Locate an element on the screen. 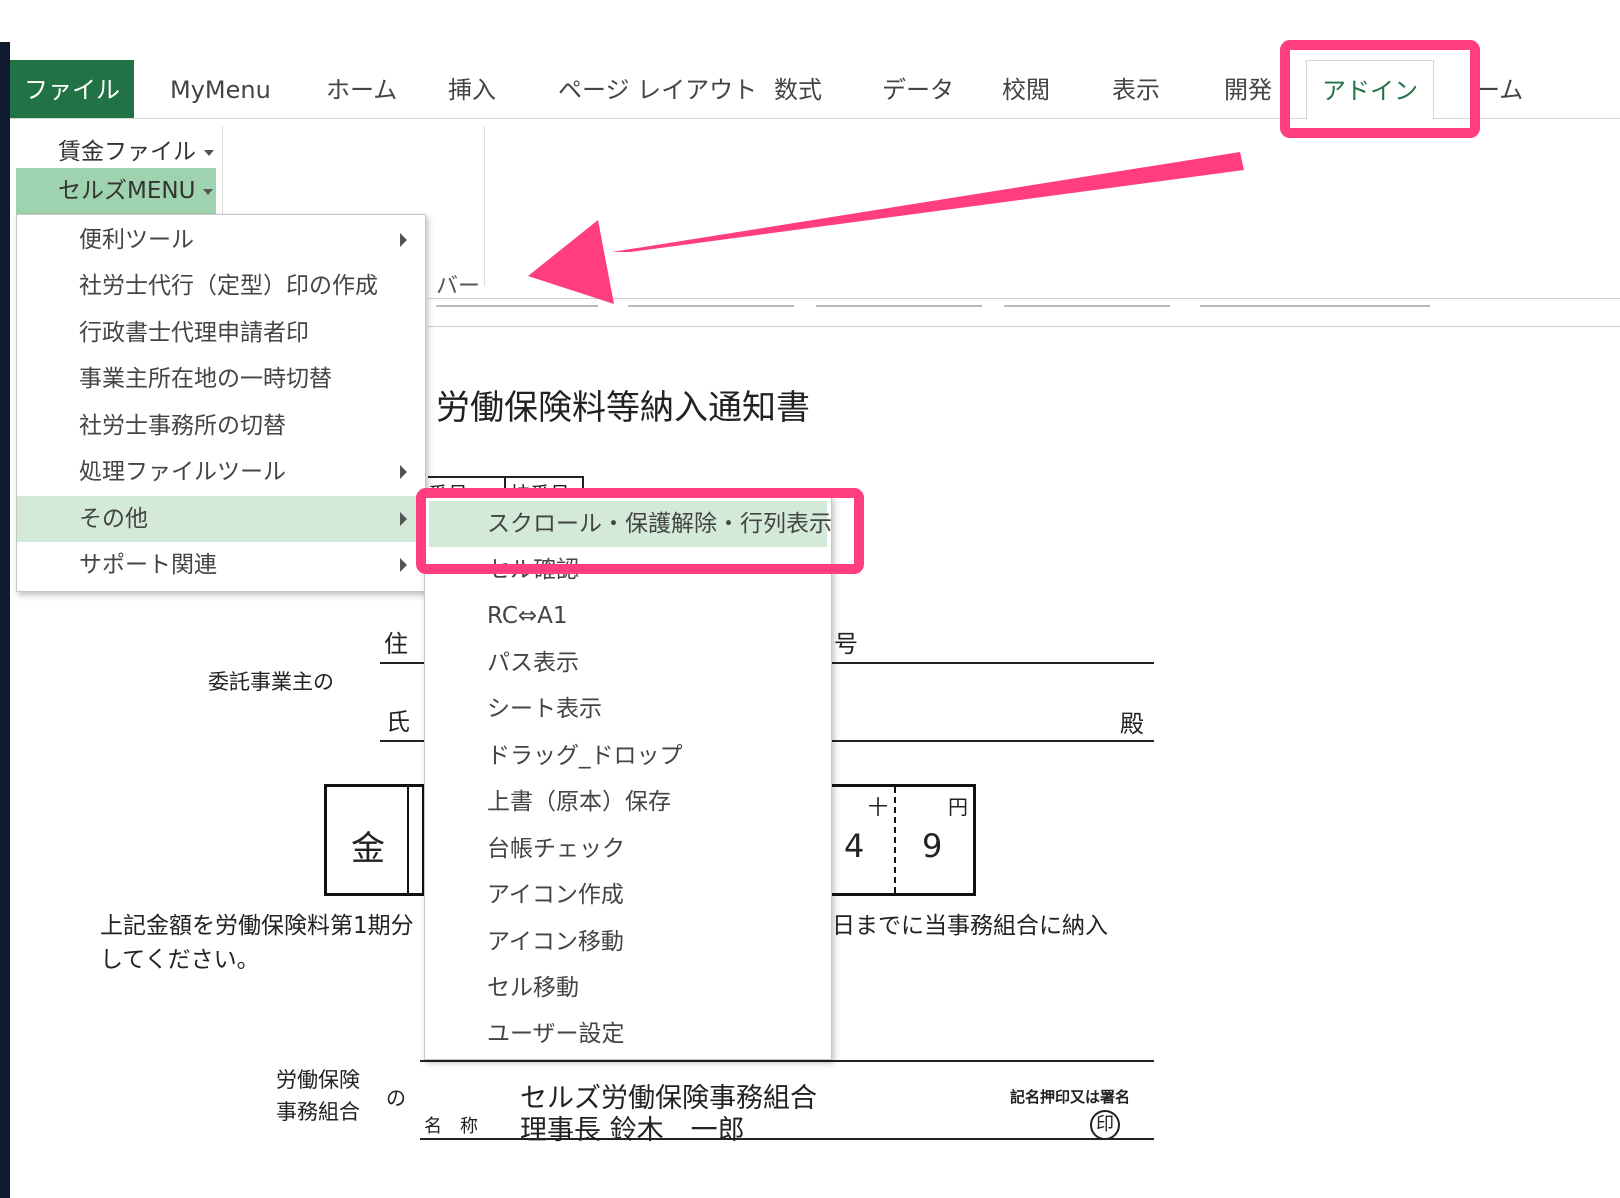  digit-yen-header: 円 is located at coordinates (958, 807).